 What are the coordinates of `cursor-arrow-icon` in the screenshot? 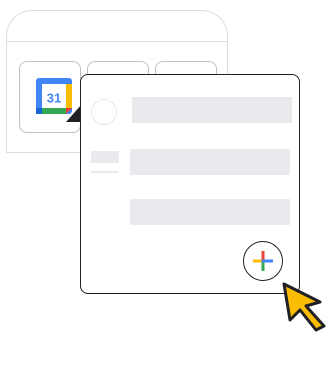 It's located at (304, 307).